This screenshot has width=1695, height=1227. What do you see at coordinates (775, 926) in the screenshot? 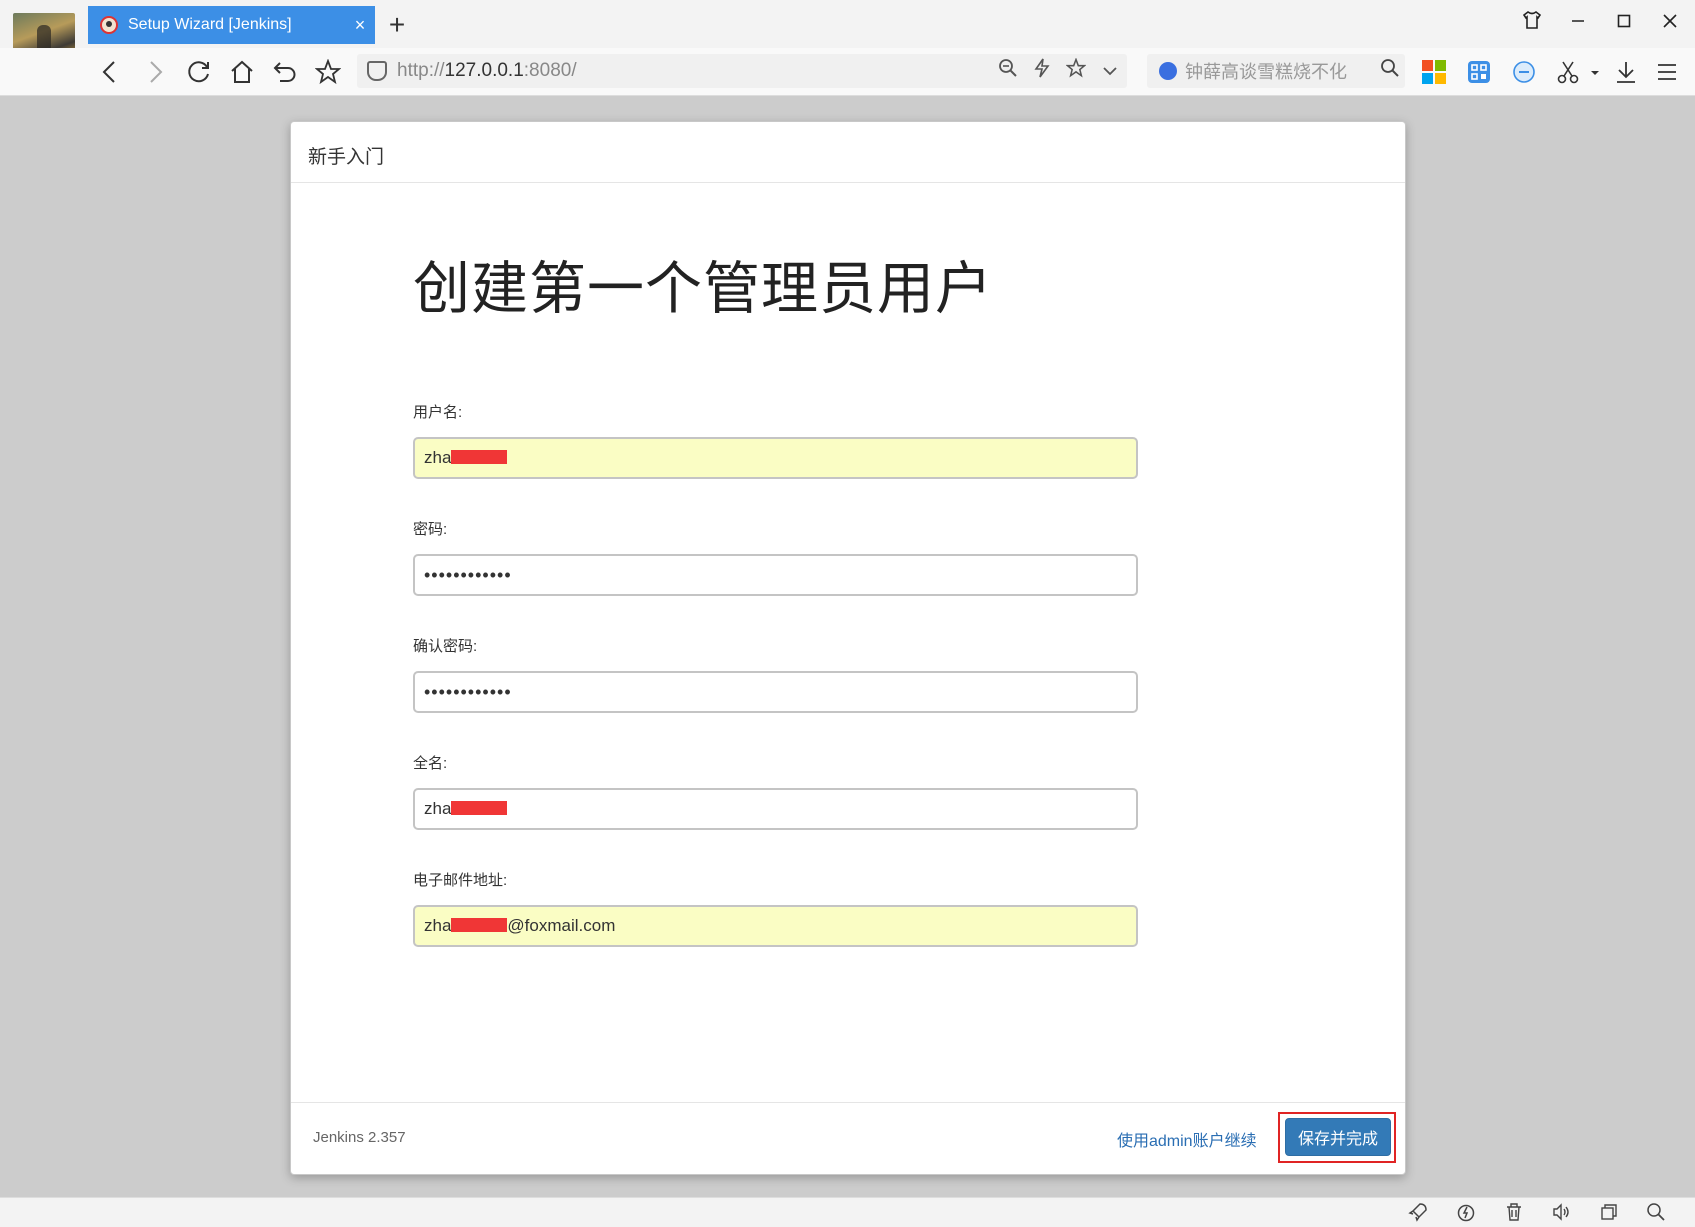
I see `email-field: zha @foxmail.com` at bounding box center [775, 926].